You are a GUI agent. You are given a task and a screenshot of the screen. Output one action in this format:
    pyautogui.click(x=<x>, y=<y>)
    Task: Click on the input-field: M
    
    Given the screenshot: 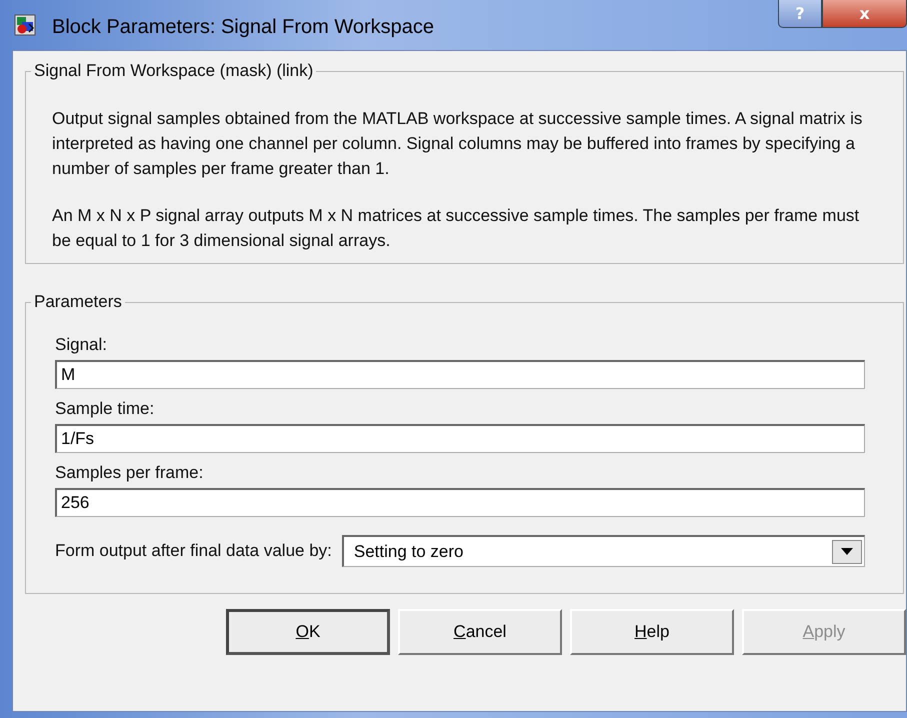 What is the action you would take?
    pyautogui.click(x=460, y=374)
    